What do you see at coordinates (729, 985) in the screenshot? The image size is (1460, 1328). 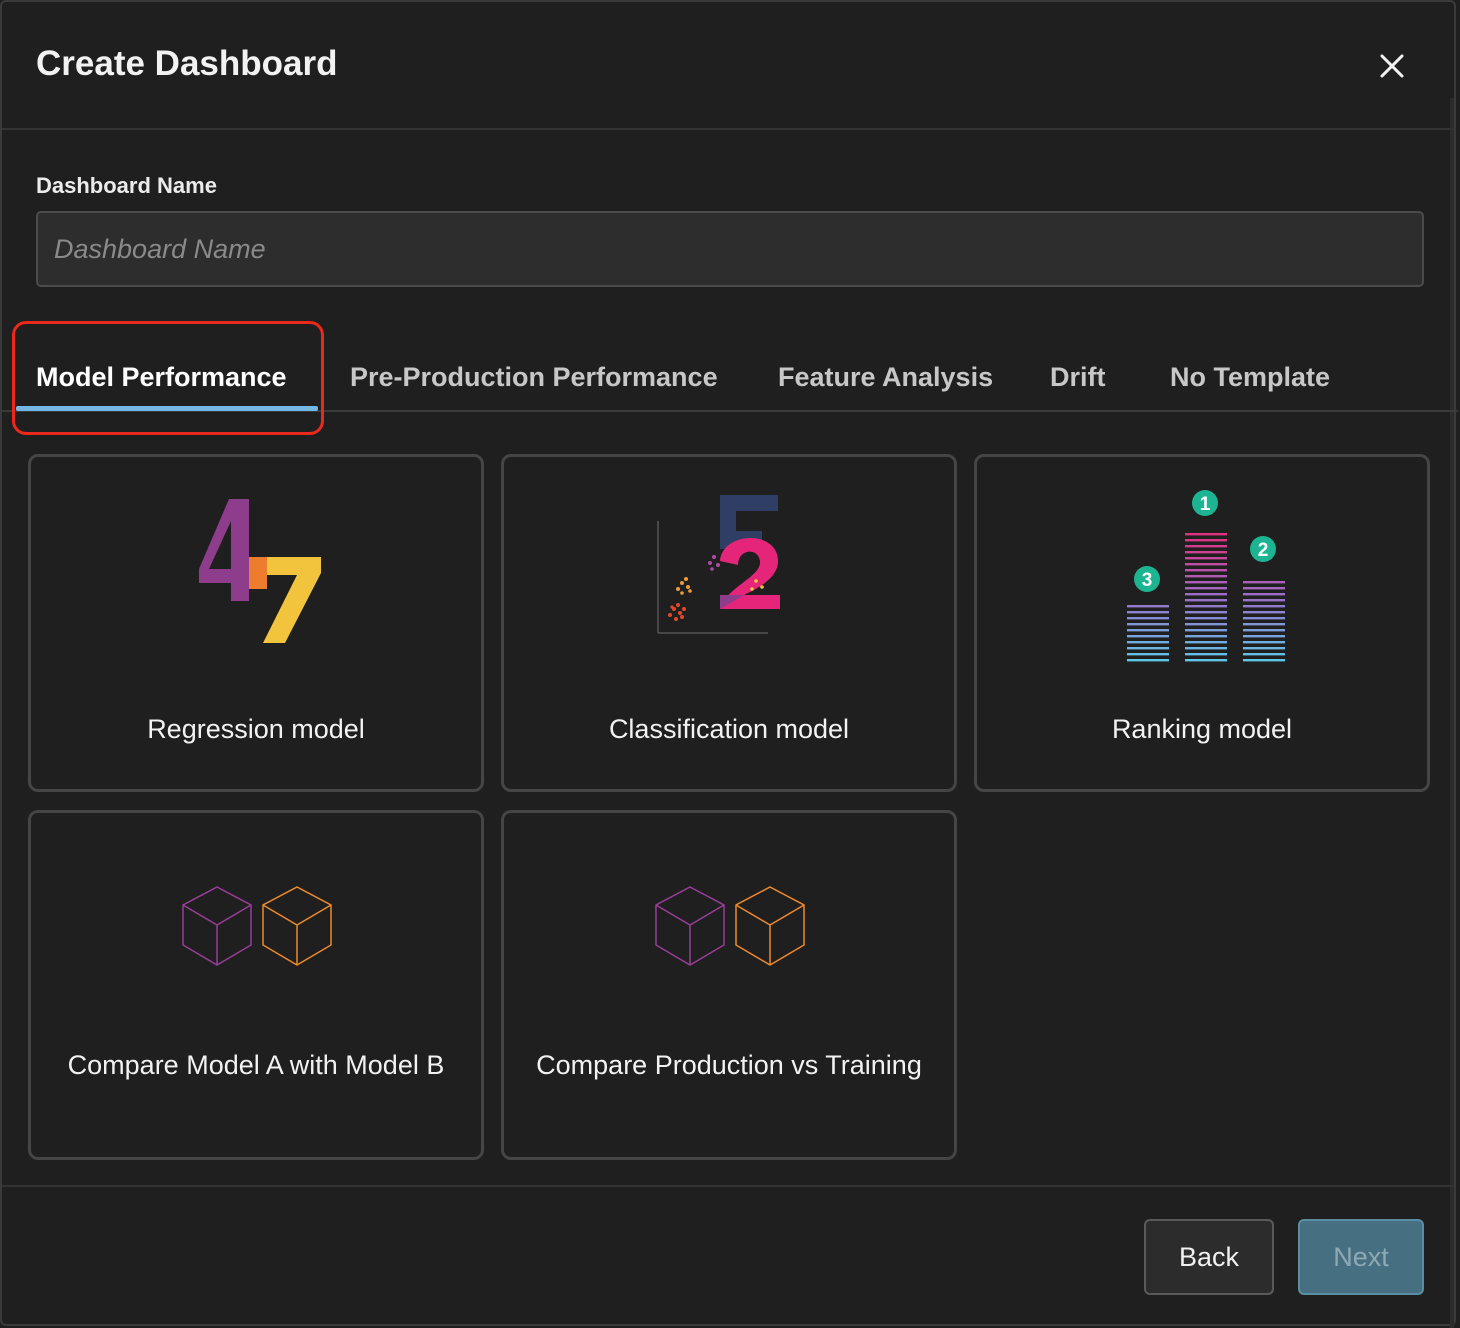 I see `template-card-production-vs-training: Compare Production vs Training` at bounding box center [729, 985].